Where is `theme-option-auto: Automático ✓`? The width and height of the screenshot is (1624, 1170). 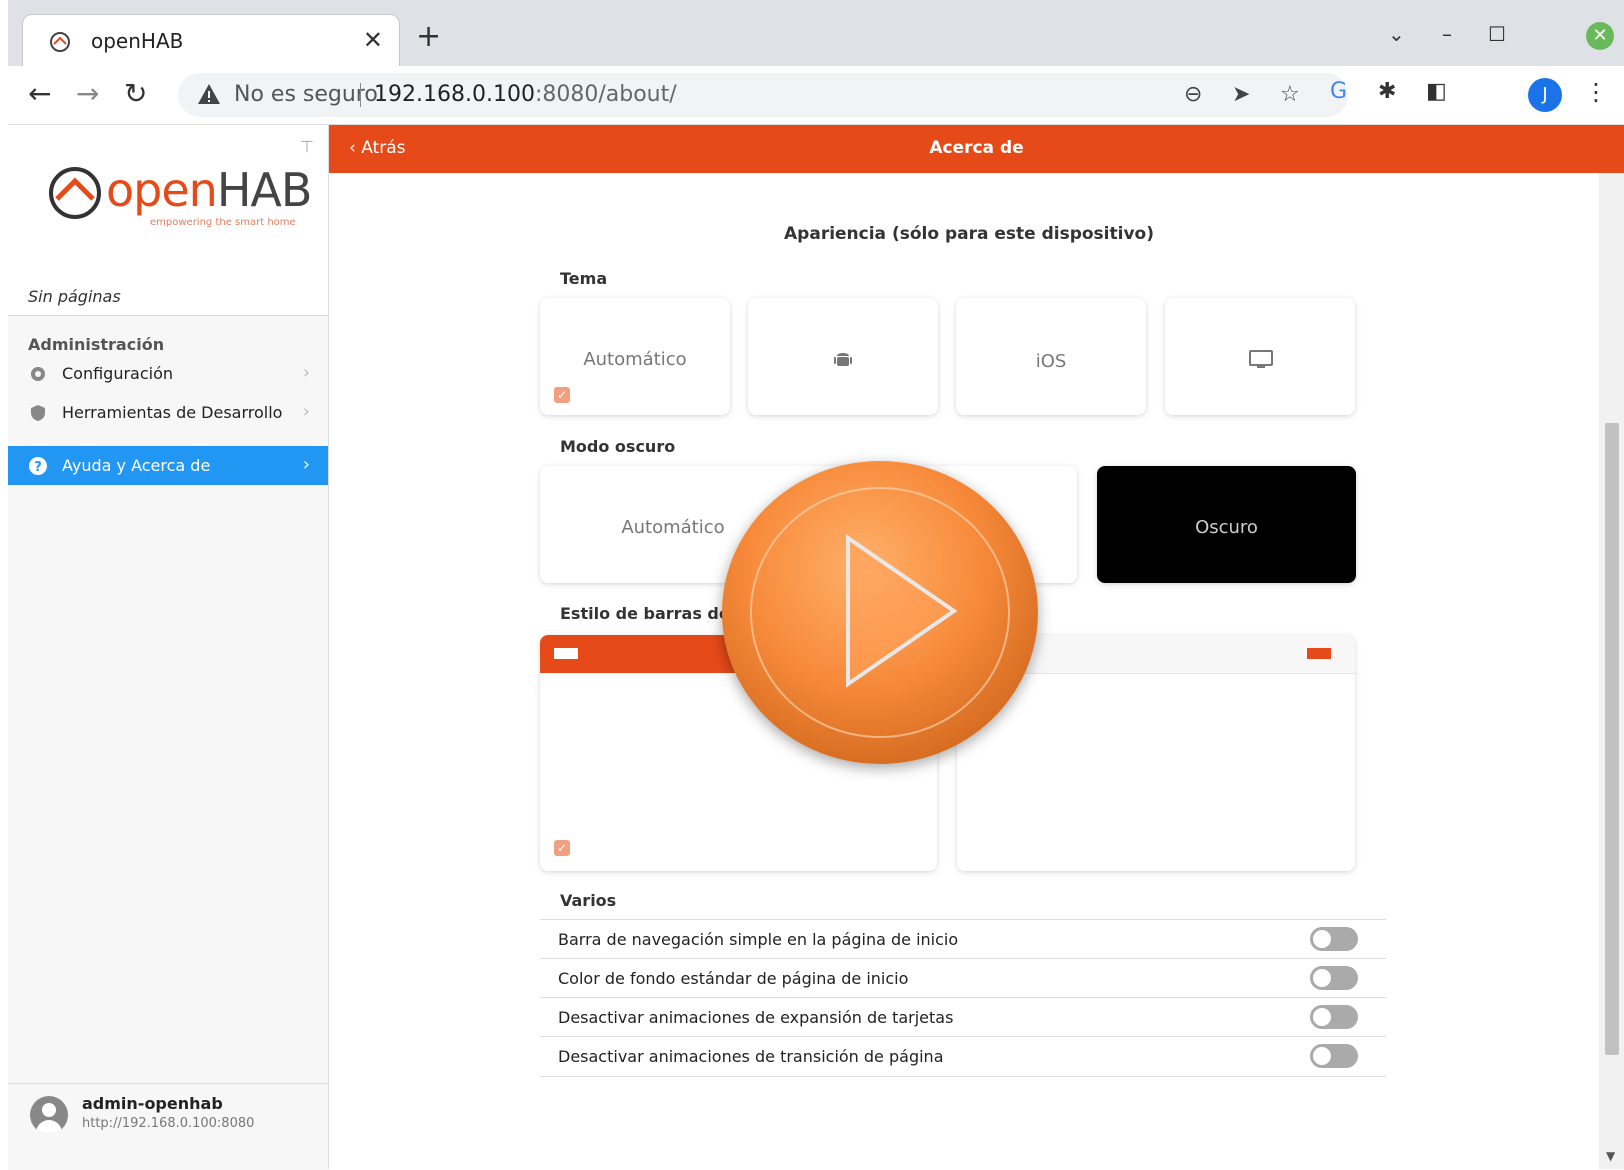
theme-option-auto: Automático ✓ is located at coordinates (635, 356).